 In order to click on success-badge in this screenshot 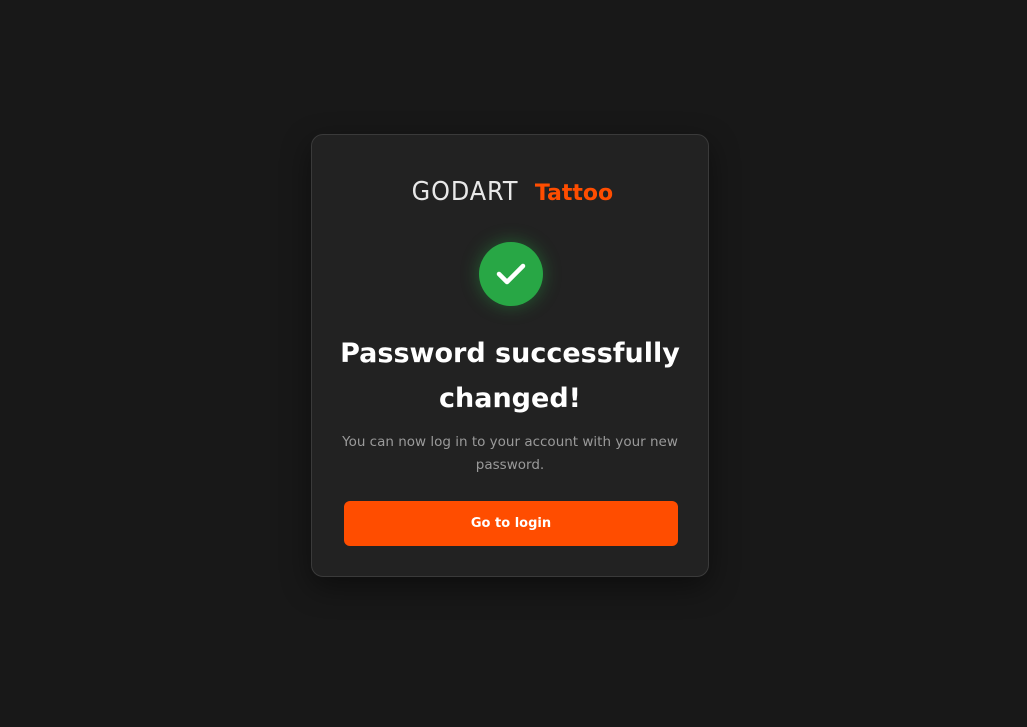, I will do `click(511, 274)`.